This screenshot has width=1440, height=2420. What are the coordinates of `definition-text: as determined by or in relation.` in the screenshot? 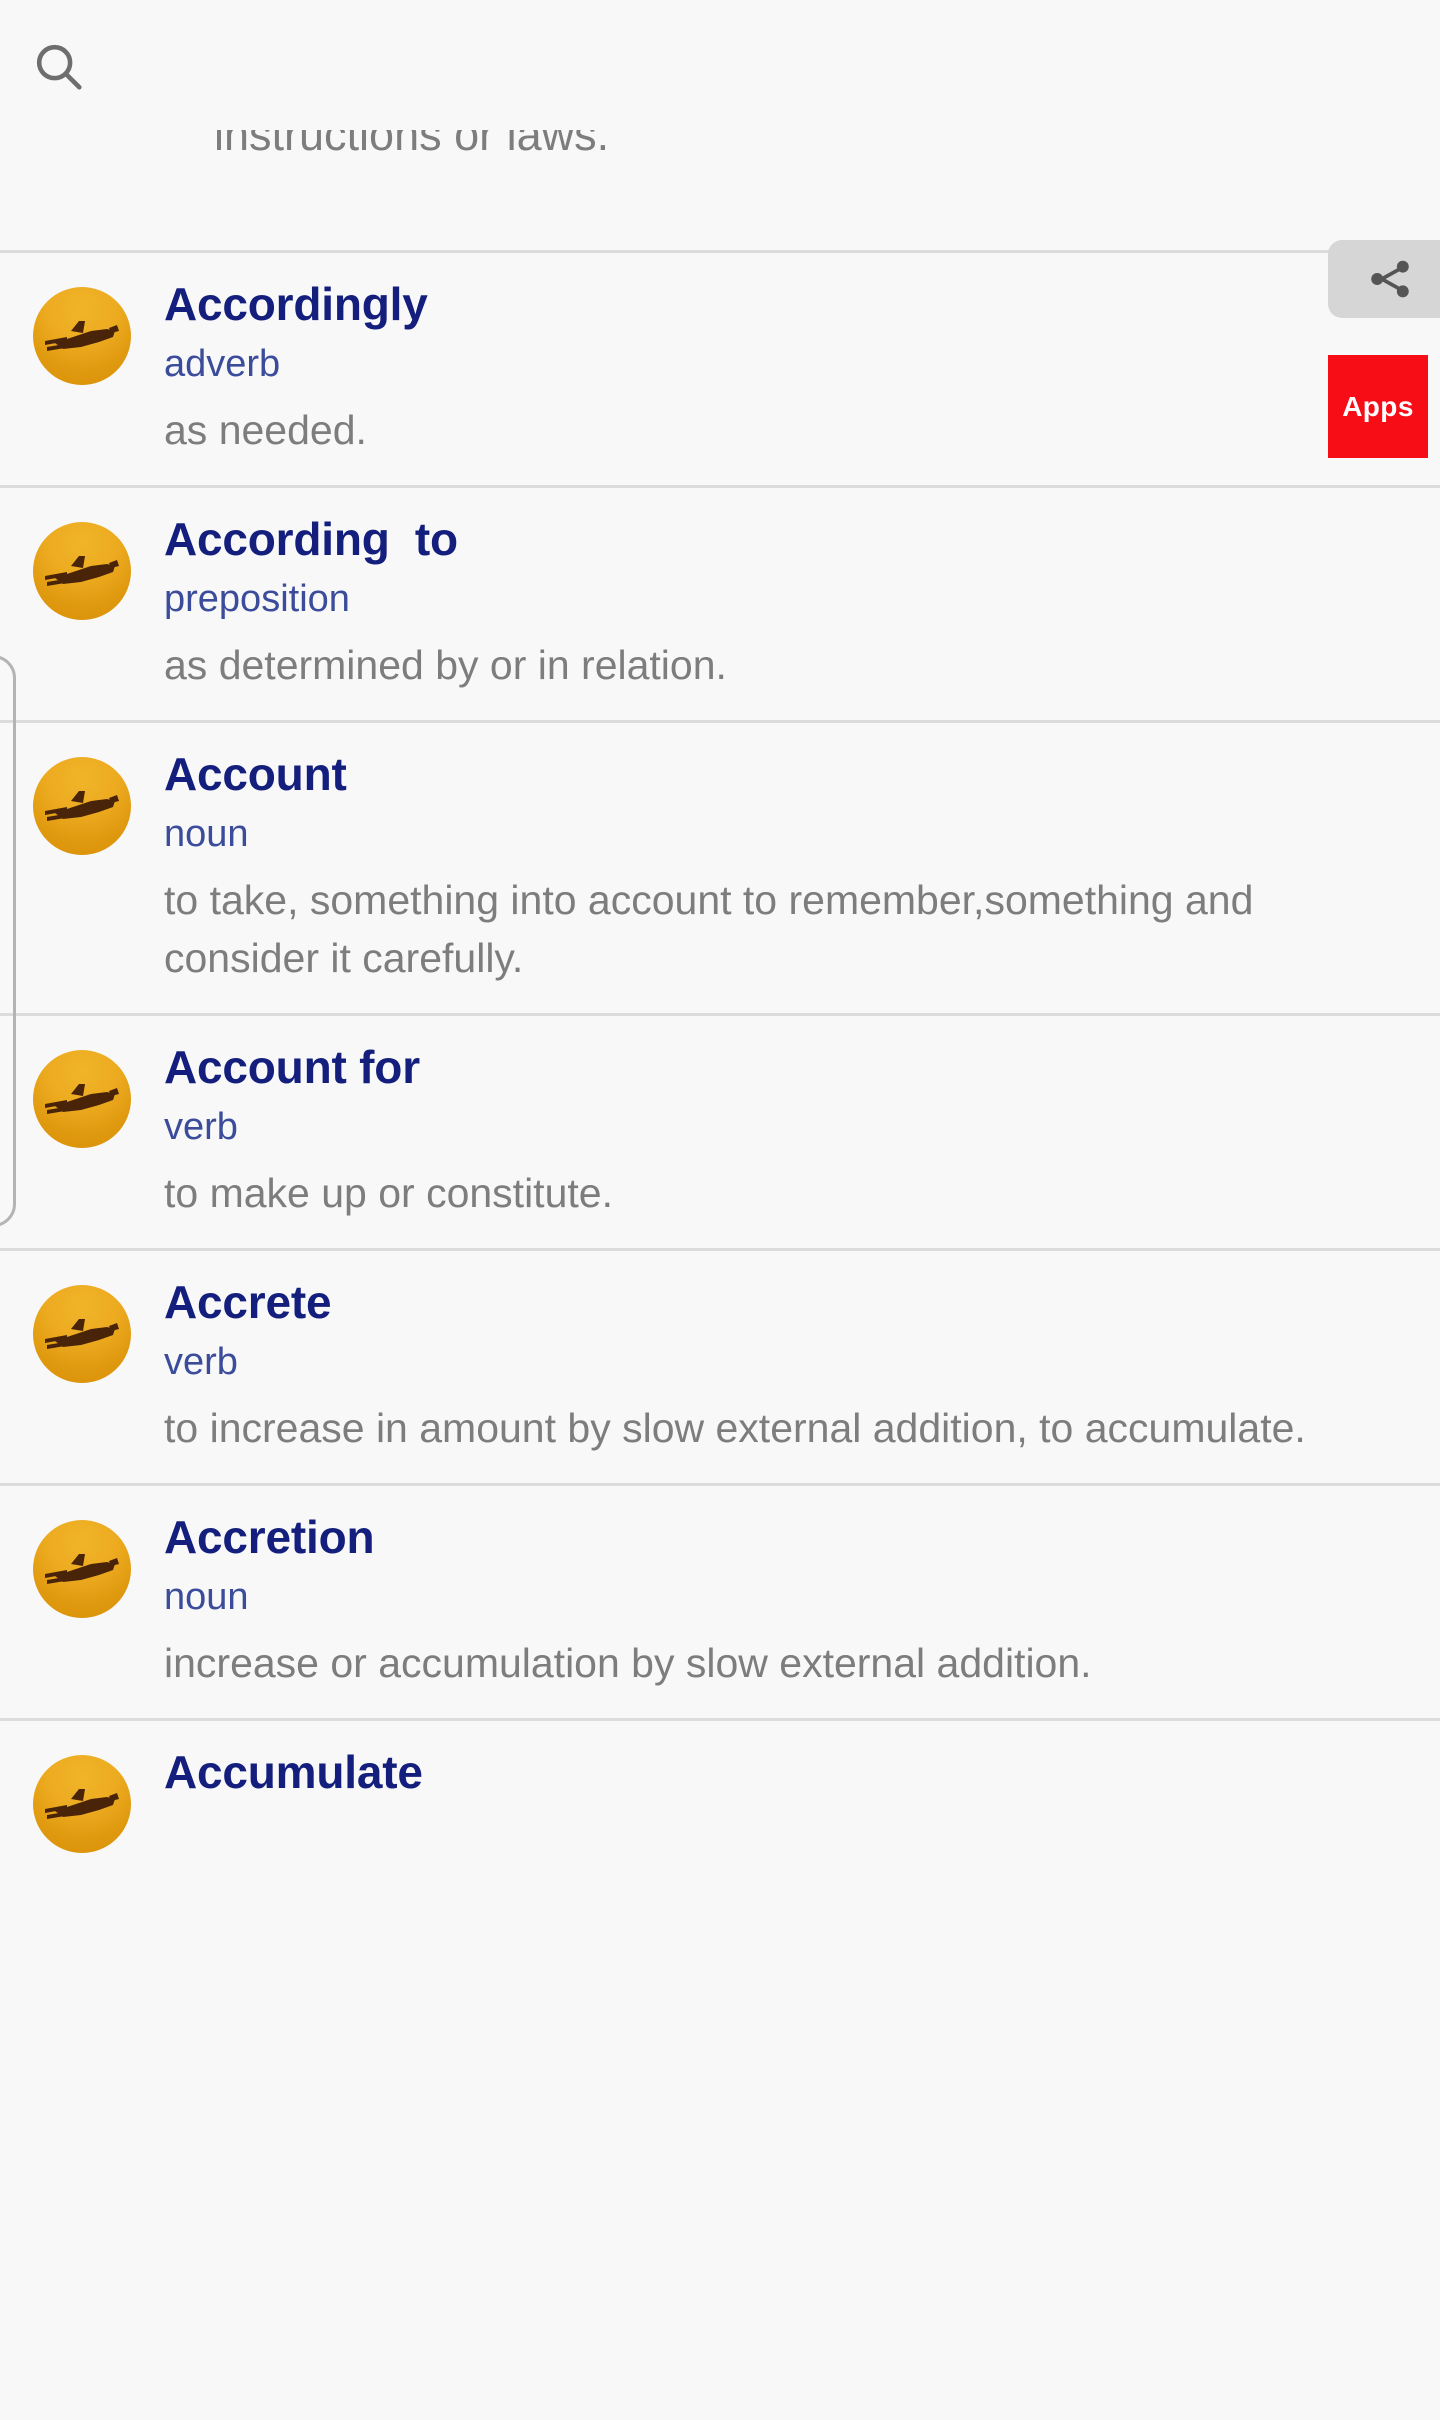 It's located at (445, 665).